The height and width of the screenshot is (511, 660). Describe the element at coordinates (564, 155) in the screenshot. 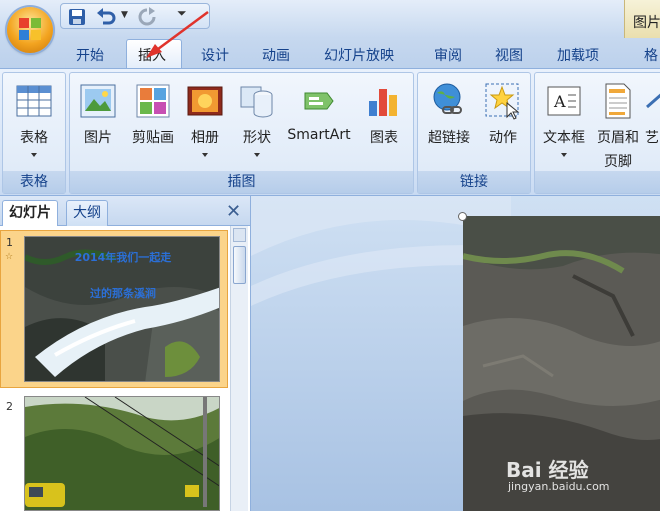

I see `textbox-dropdown-icon` at that location.